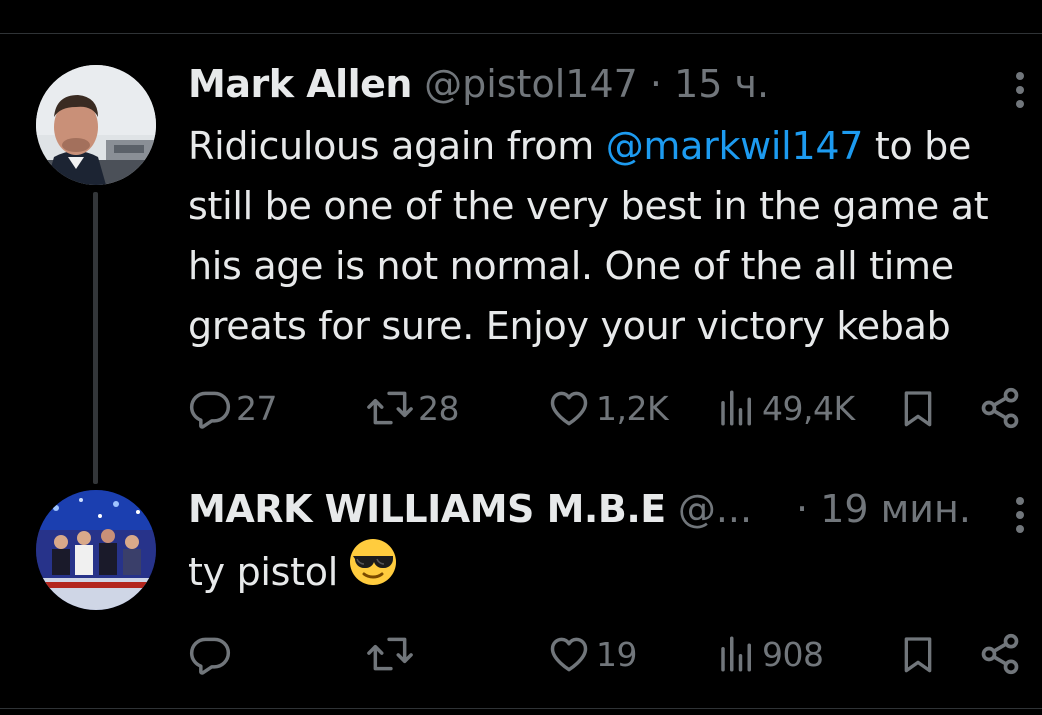 The width and height of the screenshot is (1042, 715). I want to click on tweet-actions: 19 908, so click(608, 654).